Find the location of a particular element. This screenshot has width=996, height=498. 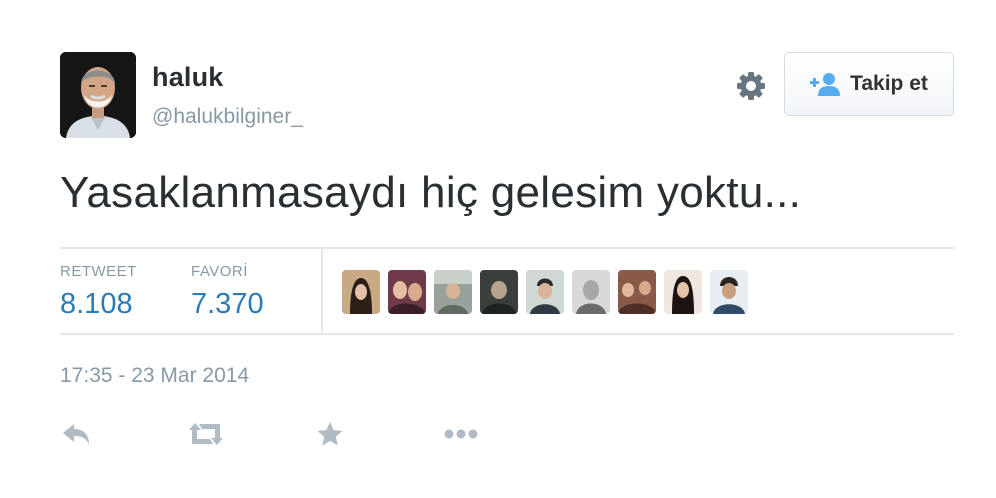

avatar-image is located at coordinates (98, 95).